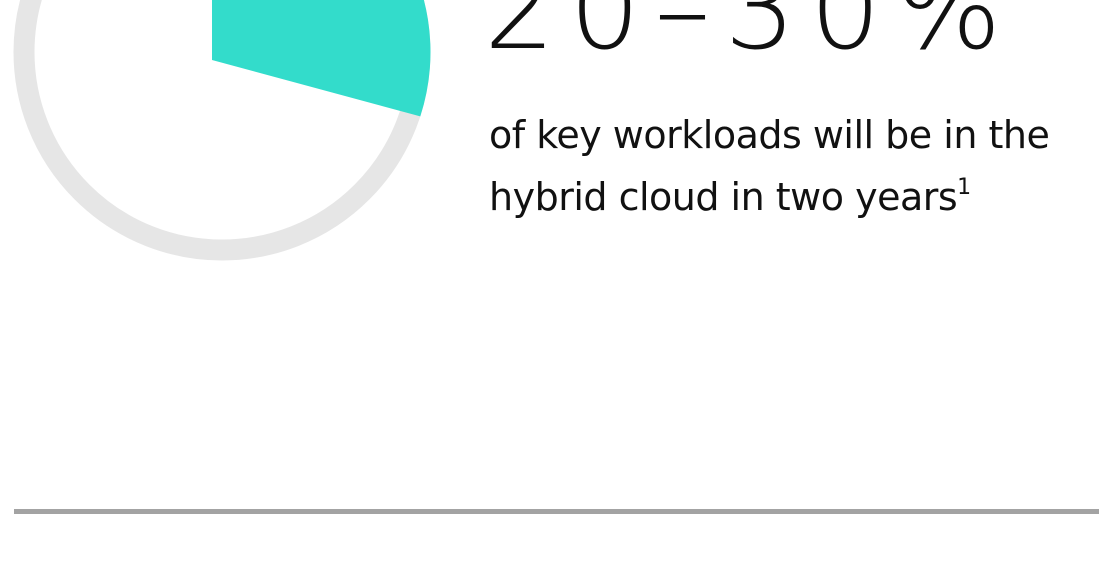 The image size is (1099, 571). Describe the element at coordinates (750, 37) in the screenshot. I see `stat-number: 20–30%` at that location.